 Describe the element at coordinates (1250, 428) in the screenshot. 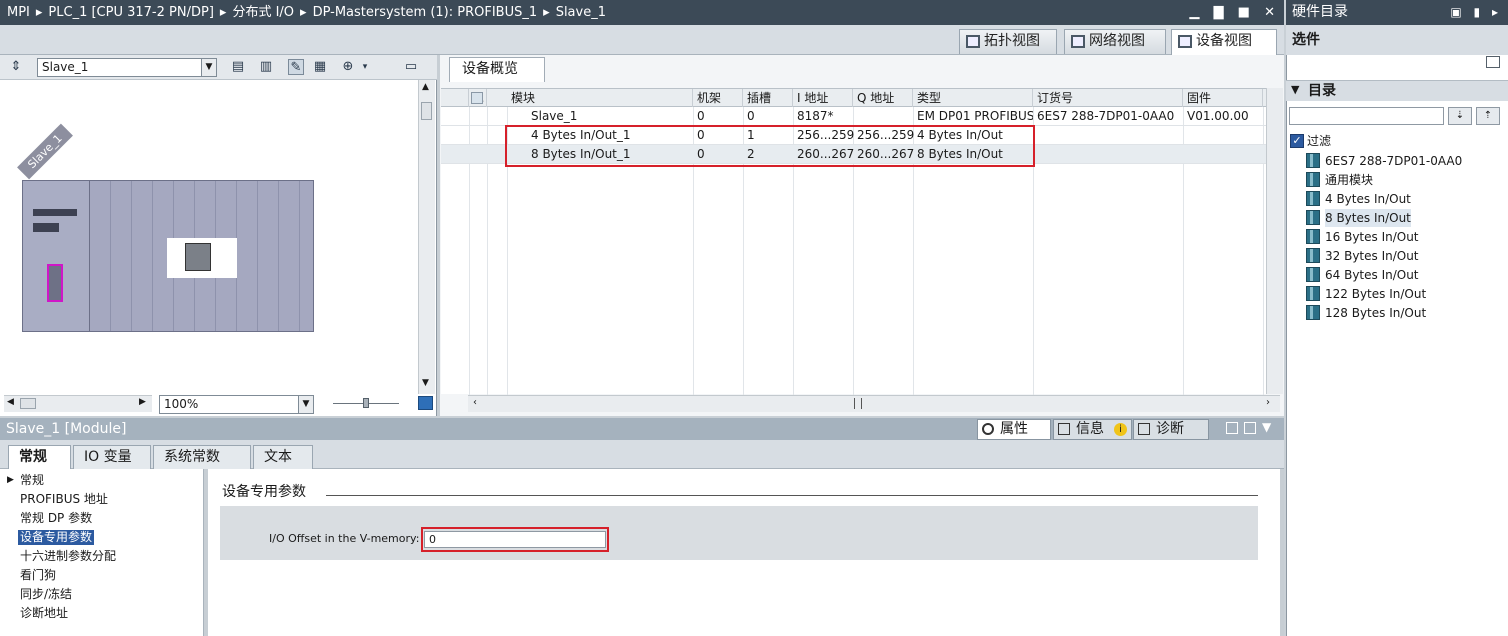

I see `split-window-icon` at that location.